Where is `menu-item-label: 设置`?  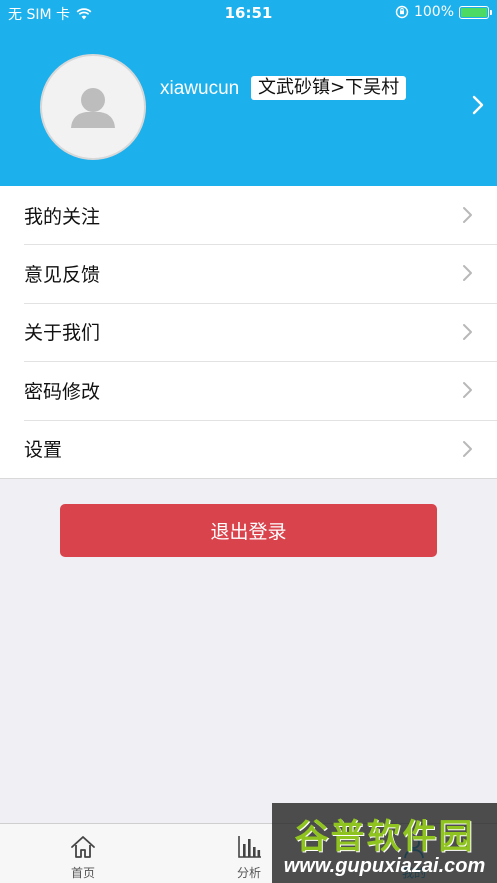 menu-item-label: 设置 is located at coordinates (43, 450).